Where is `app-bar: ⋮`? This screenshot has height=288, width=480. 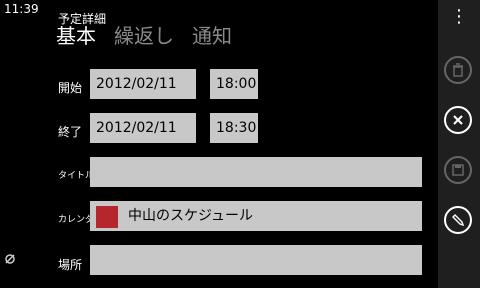 app-bar: ⋮ is located at coordinates (459, 144).